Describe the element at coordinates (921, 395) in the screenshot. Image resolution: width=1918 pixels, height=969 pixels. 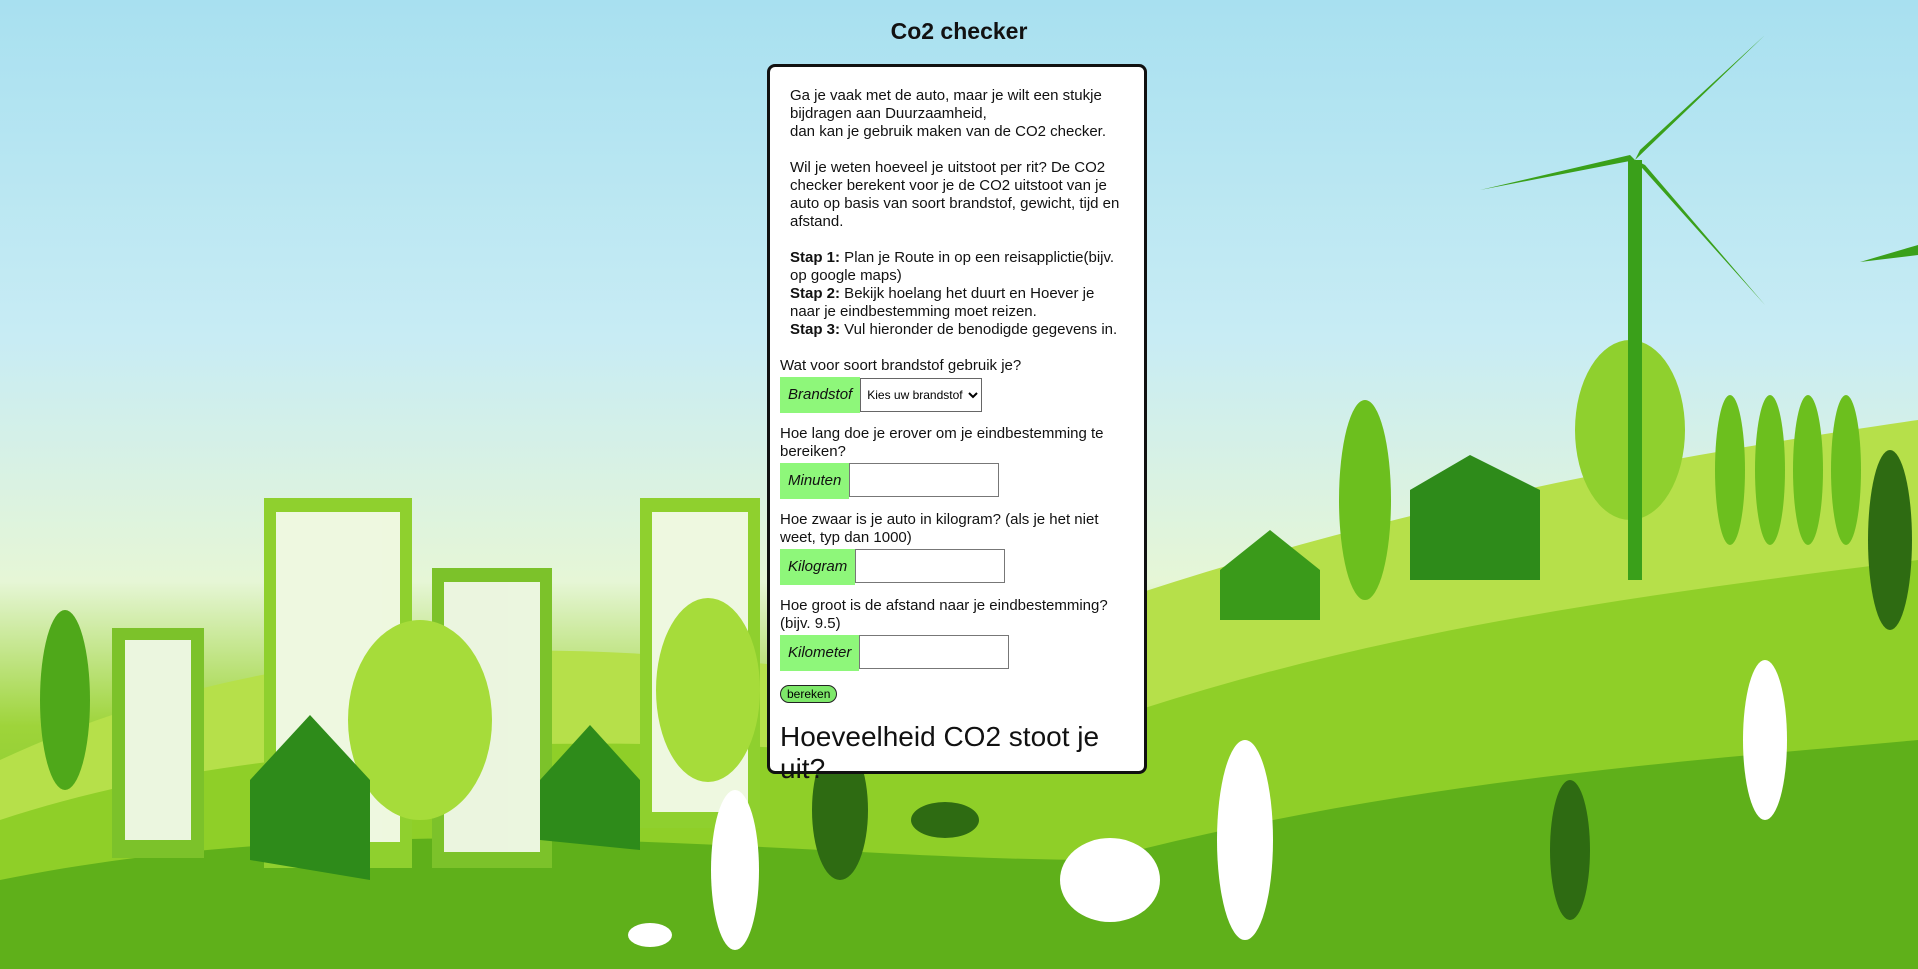
I see `fuel-select: Kies uw brandstof` at that location.